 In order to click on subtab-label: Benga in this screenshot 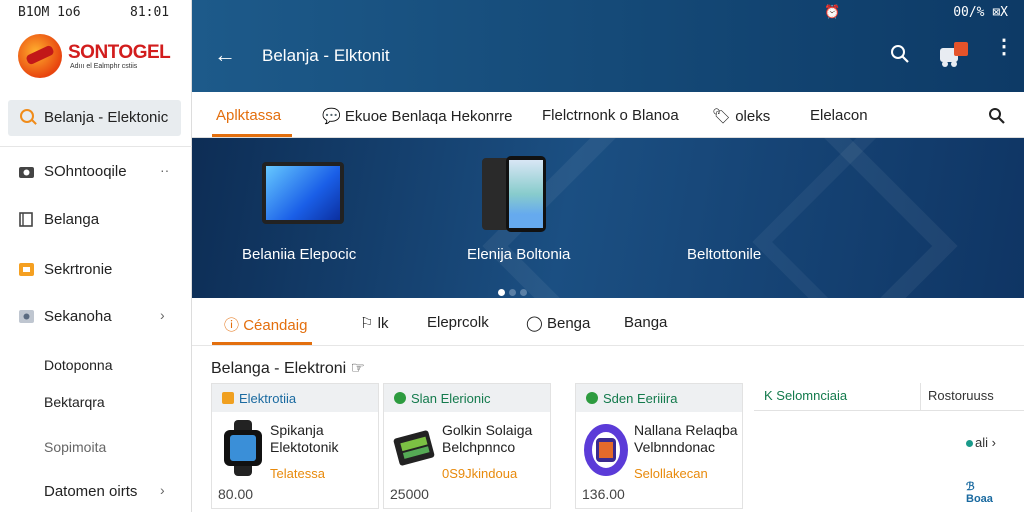, I will do `click(568, 323)`.